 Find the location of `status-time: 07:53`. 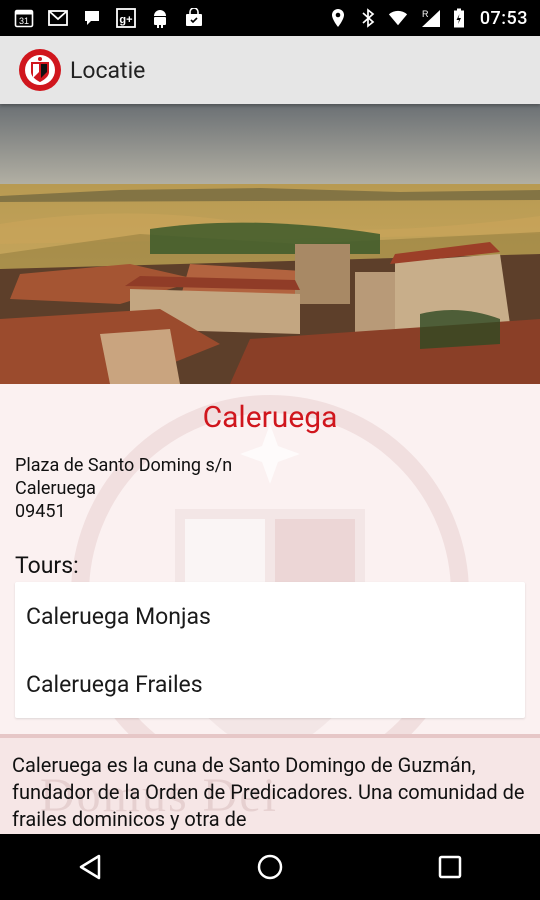

status-time: 07:53 is located at coordinates (503, 18).